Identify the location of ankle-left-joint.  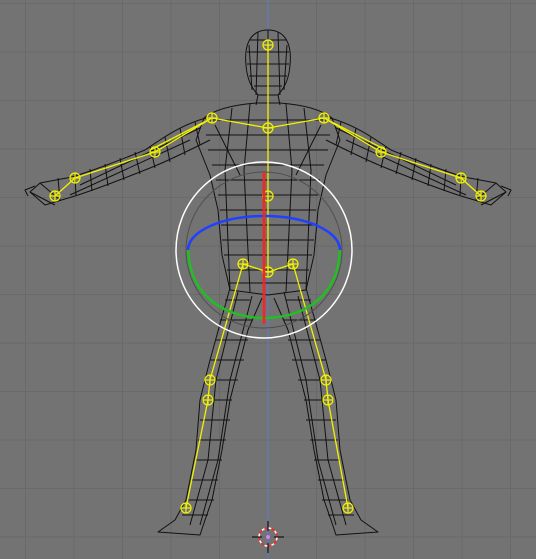
(186, 508).